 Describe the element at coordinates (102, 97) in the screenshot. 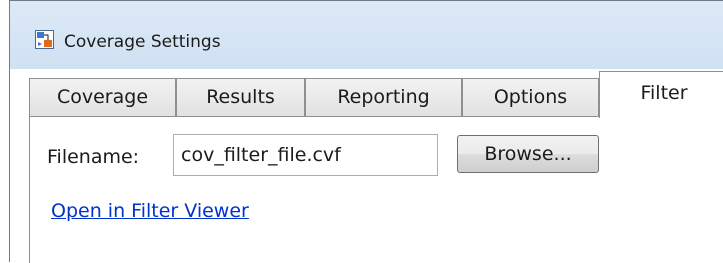

I see `tab-coverage: Coverage` at that location.